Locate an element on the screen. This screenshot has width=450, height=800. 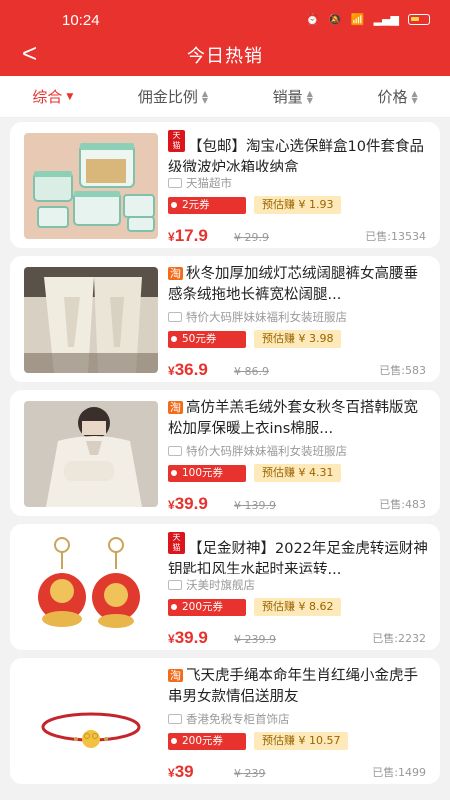
app-header: 10:24 ⏰ 🔕 📶 ▂▄▆ < 今日热销 is located at coordinates (225, 38).